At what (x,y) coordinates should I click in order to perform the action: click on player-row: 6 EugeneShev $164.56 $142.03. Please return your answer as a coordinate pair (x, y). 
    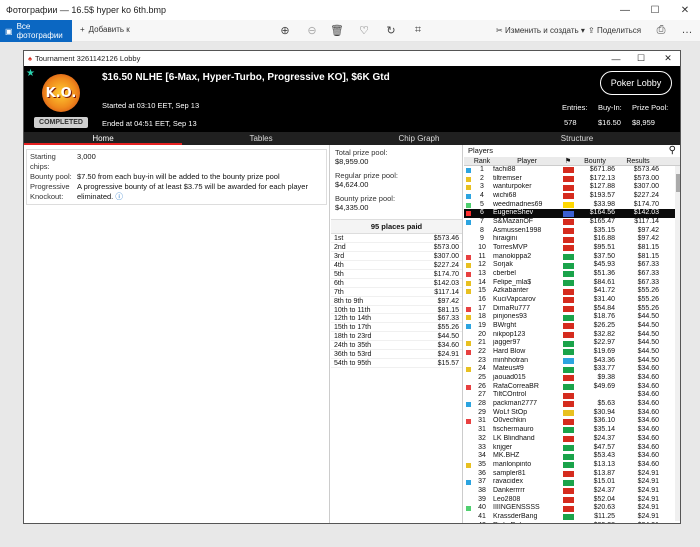
    Looking at the image, I should click on (572, 214).